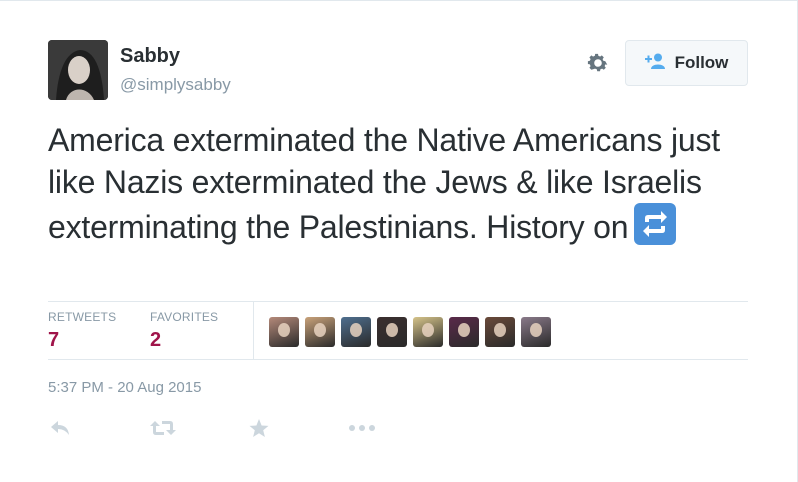 The height and width of the screenshot is (482, 798). I want to click on favoriter-8-avatar, so click(536, 332).